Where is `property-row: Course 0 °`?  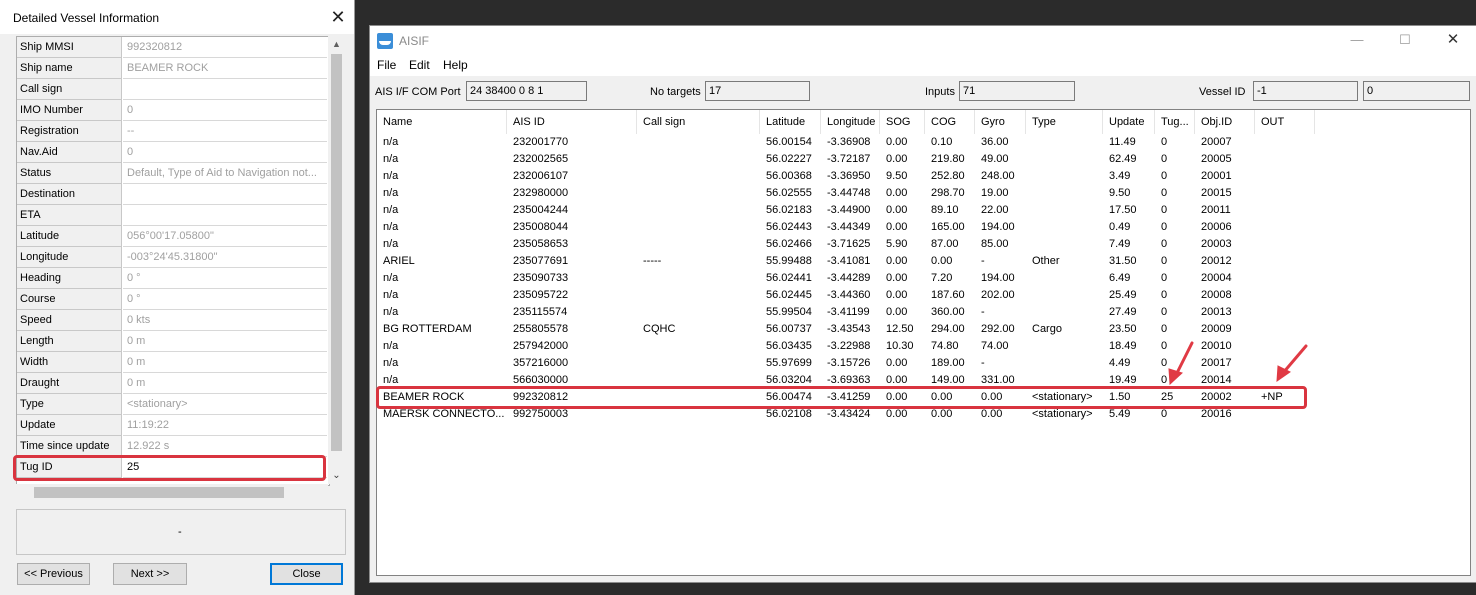 property-row: Course 0 ° is located at coordinates (172, 299).